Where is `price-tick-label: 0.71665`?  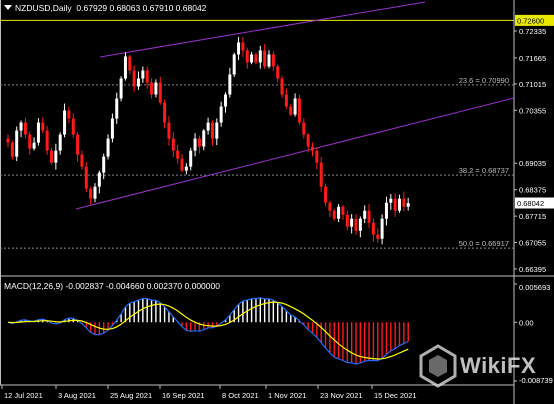
price-tick-label: 0.71665 is located at coordinates (532, 58).